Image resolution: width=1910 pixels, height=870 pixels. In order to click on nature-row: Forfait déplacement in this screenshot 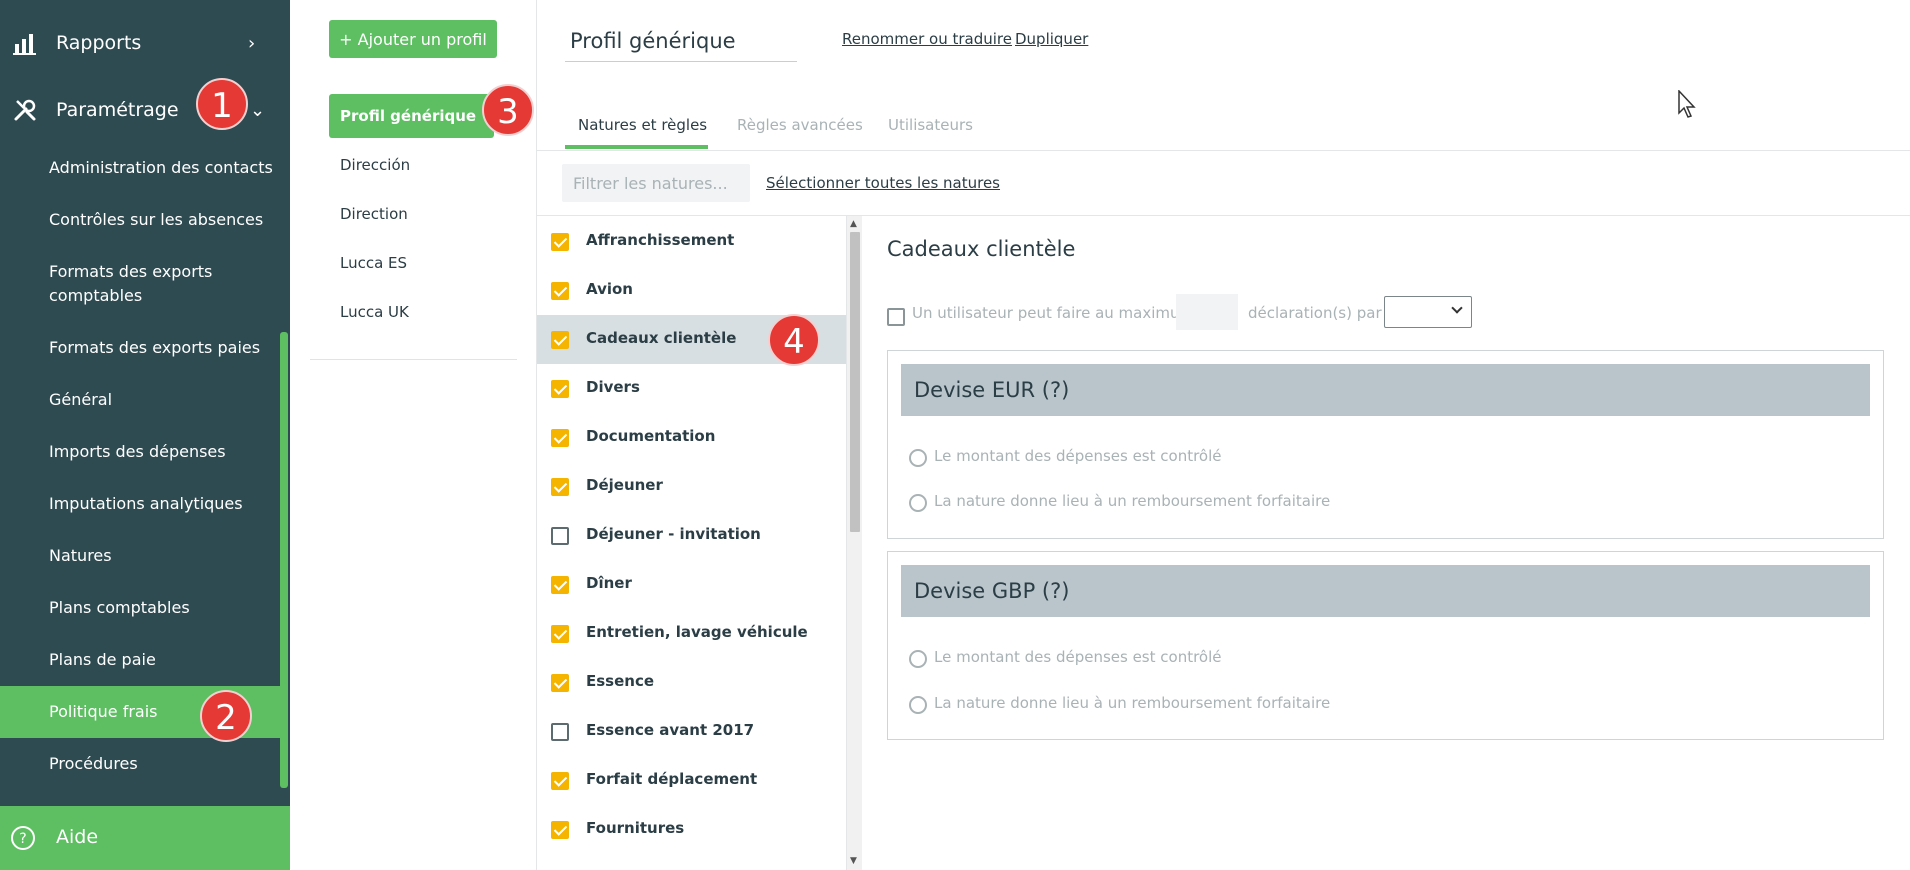, I will do `click(691, 780)`.